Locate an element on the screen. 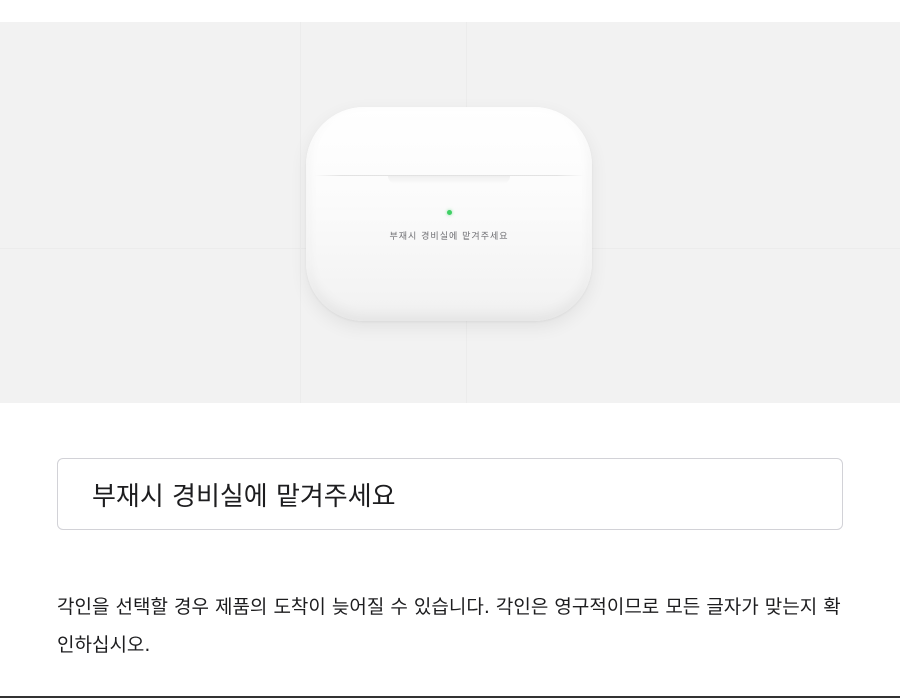 The width and height of the screenshot is (900, 698). airpods-case-image: 부재시 경비실에 맡겨주세요 is located at coordinates (449, 214).